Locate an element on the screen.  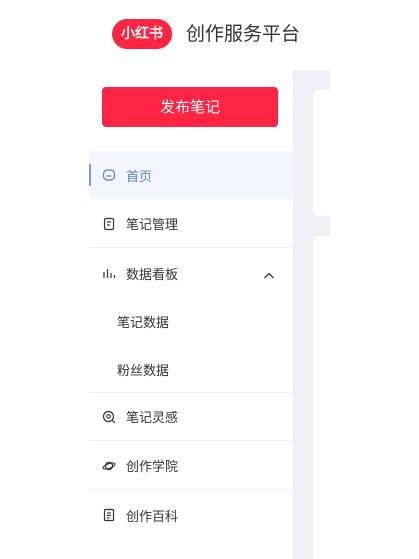
note-icon is located at coordinates (109, 224).